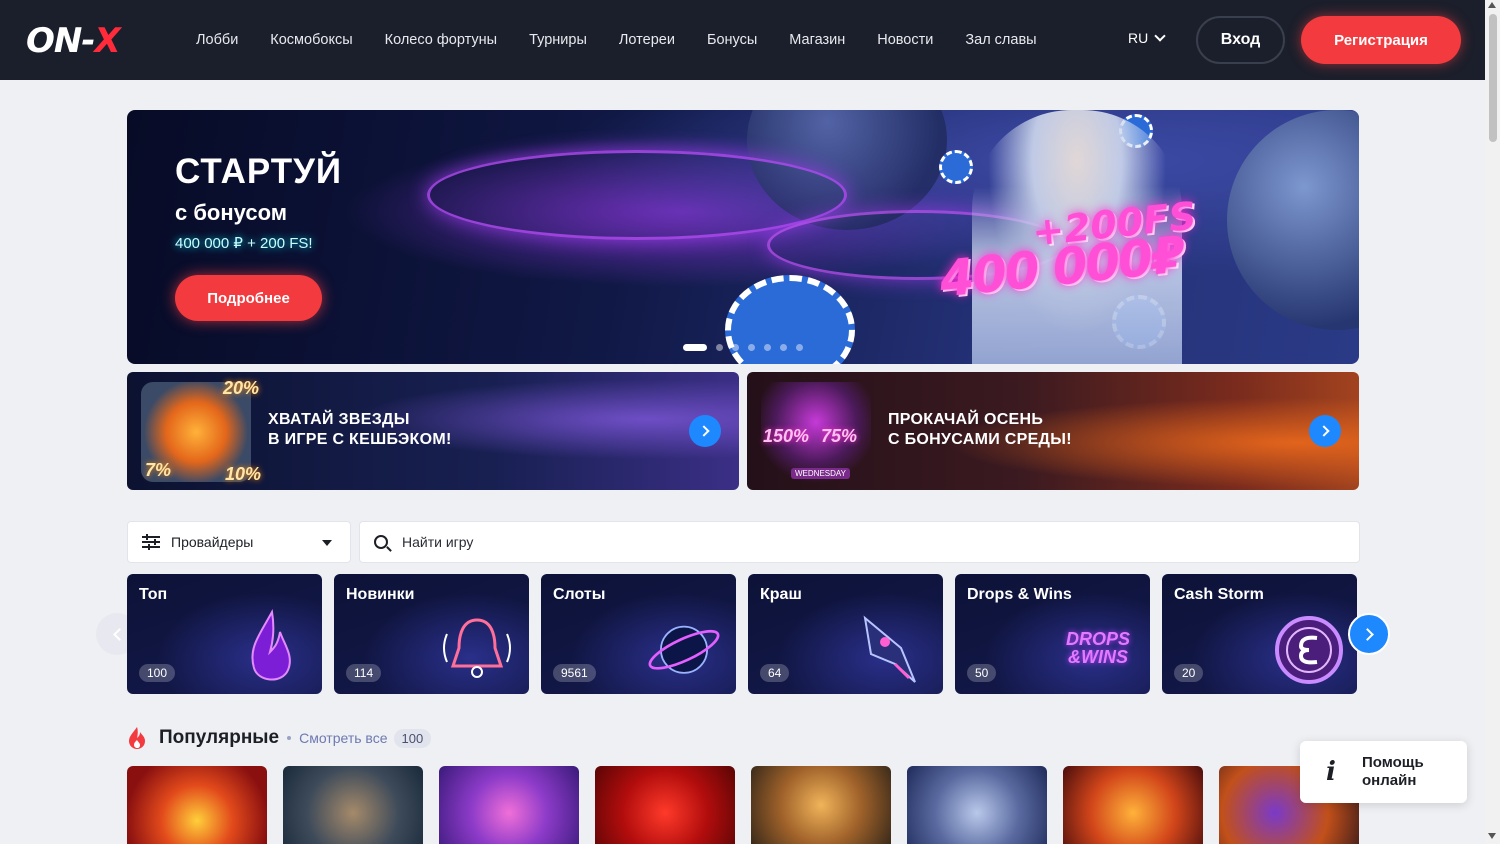 This screenshot has width=1500, height=844. I want to click on popular-title: Популярные, so click(219, 737).